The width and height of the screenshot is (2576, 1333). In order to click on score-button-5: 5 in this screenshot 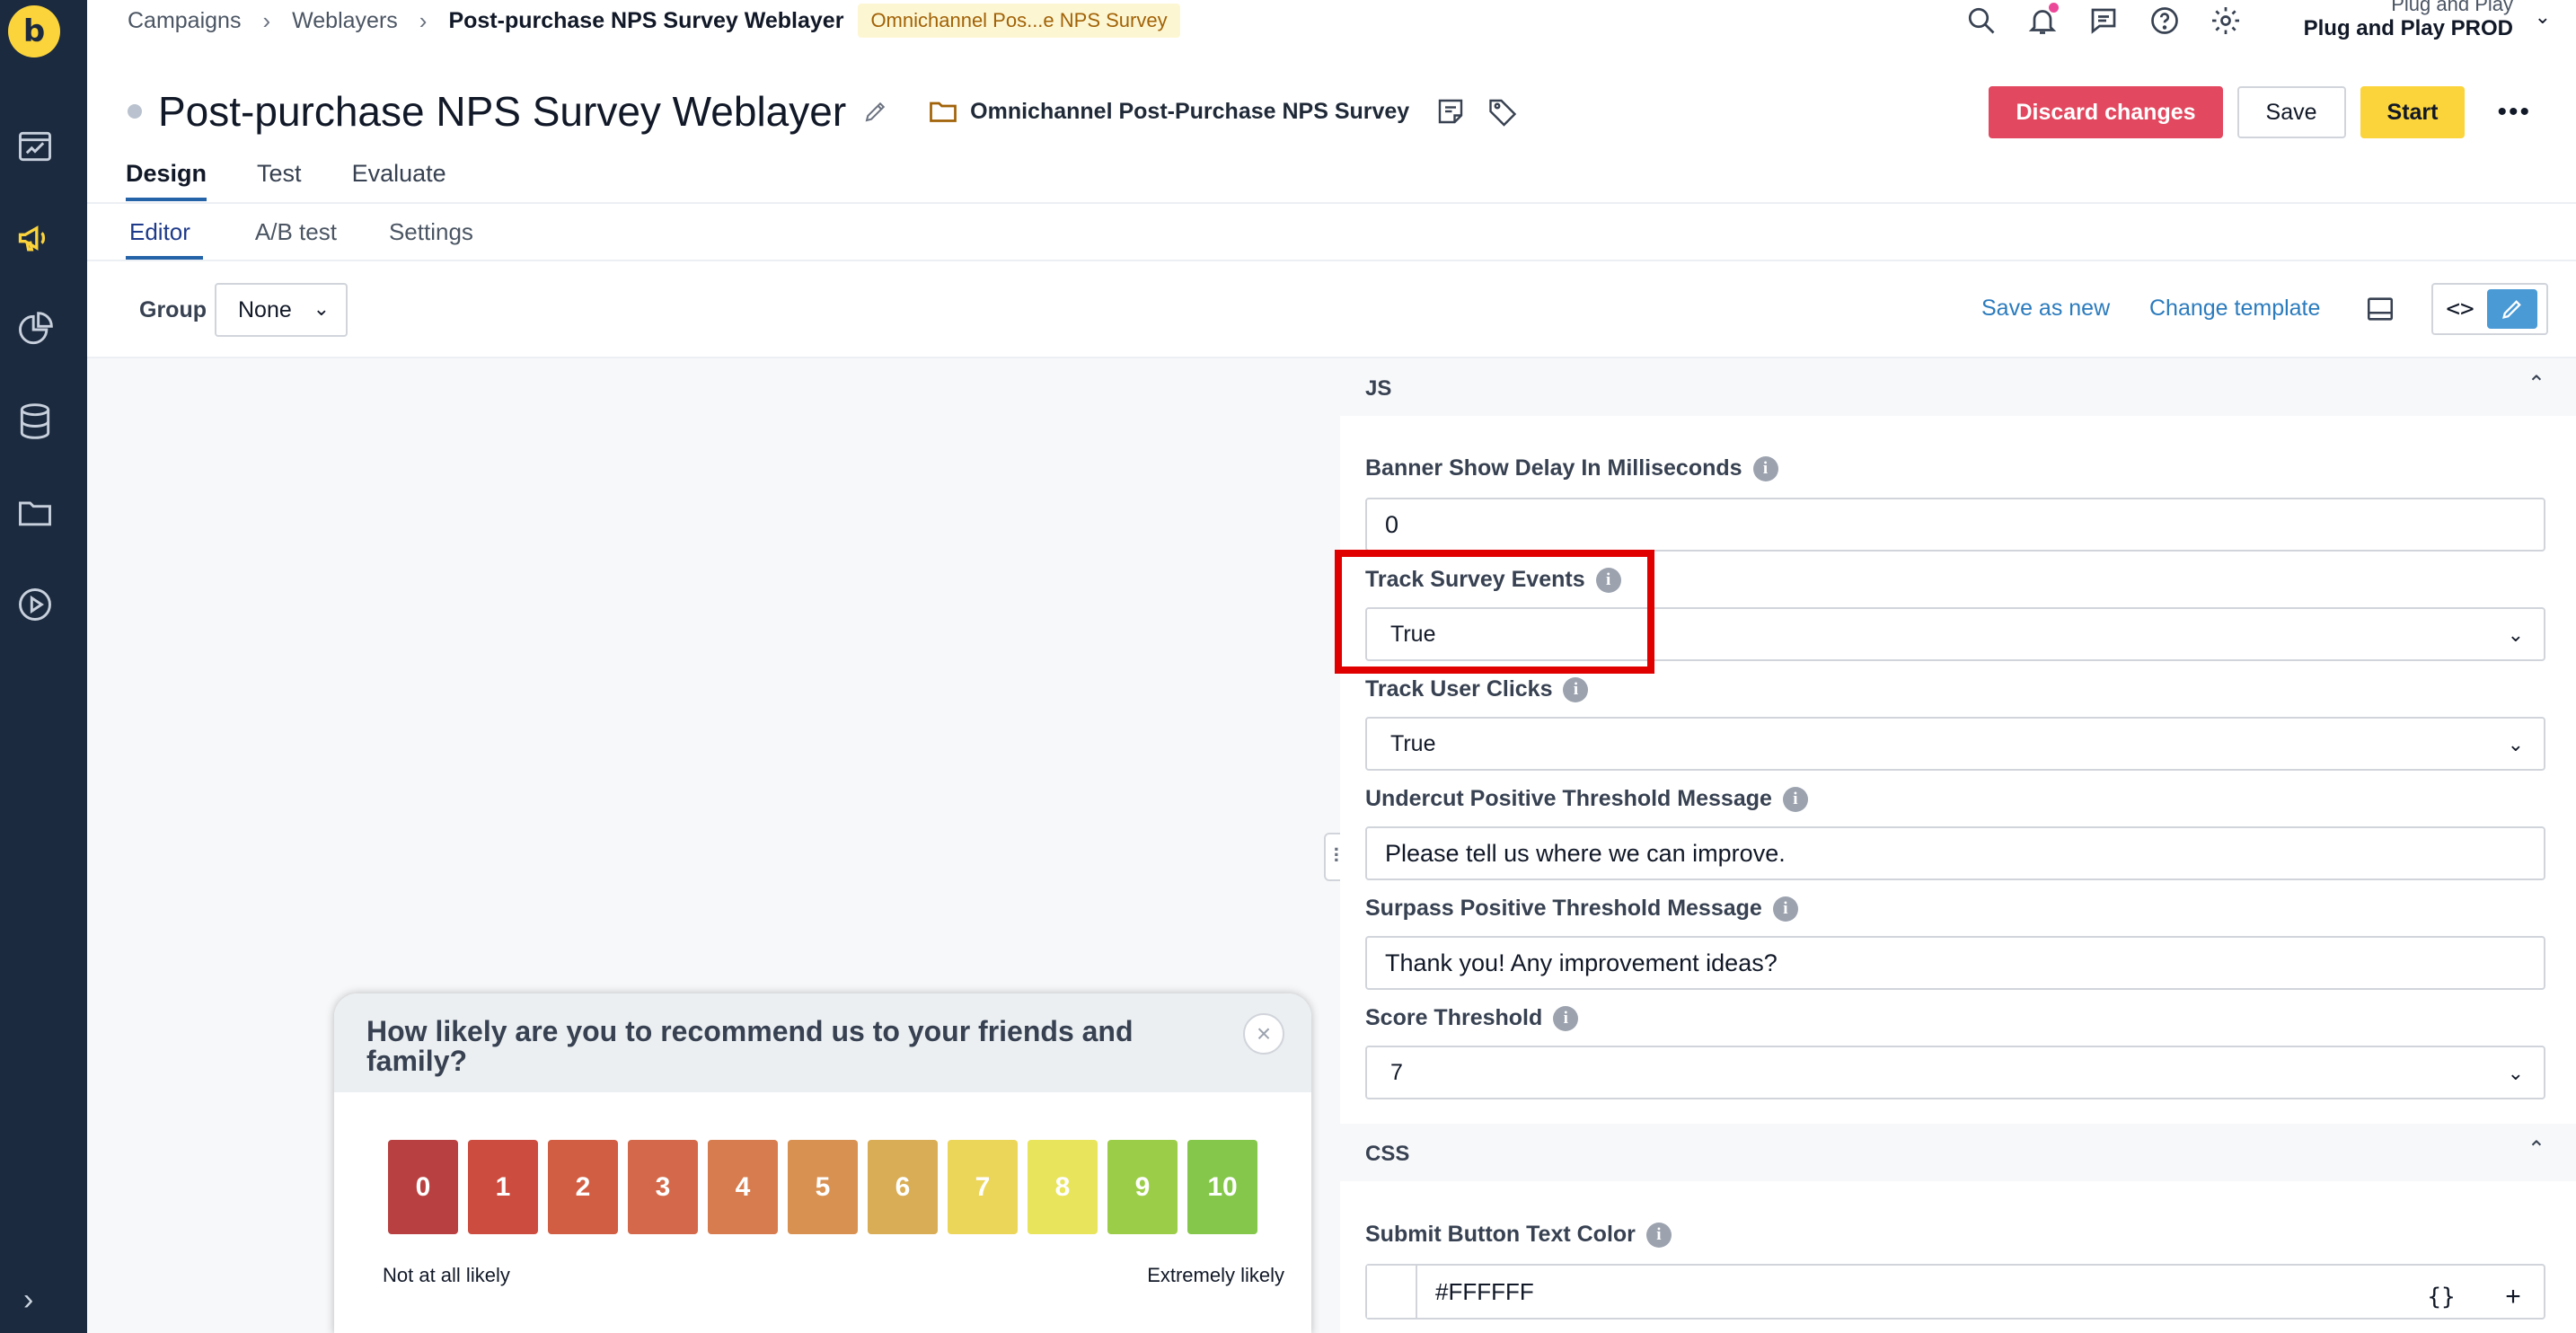, I will do `click(823, 1187)`.